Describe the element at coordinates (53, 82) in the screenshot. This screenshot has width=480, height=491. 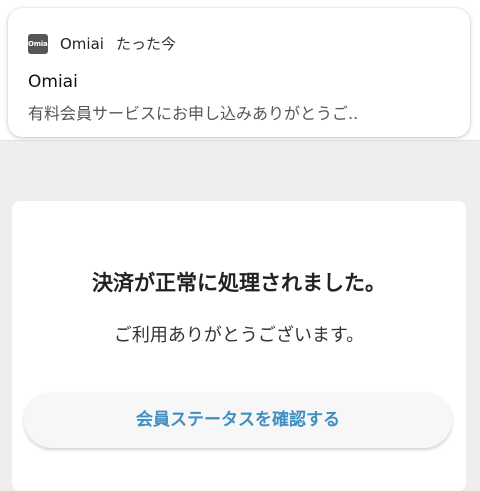
I see `notification-title: Omiai` at that location.